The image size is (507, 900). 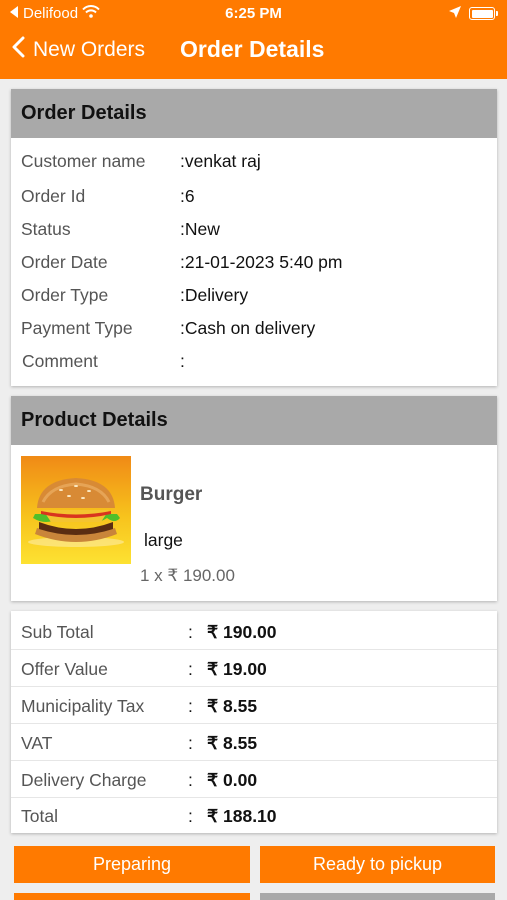 What do you see at coordinates (190, 816) in the screenshot?
I see `total-colon: :` at bounding box center [190, 816].